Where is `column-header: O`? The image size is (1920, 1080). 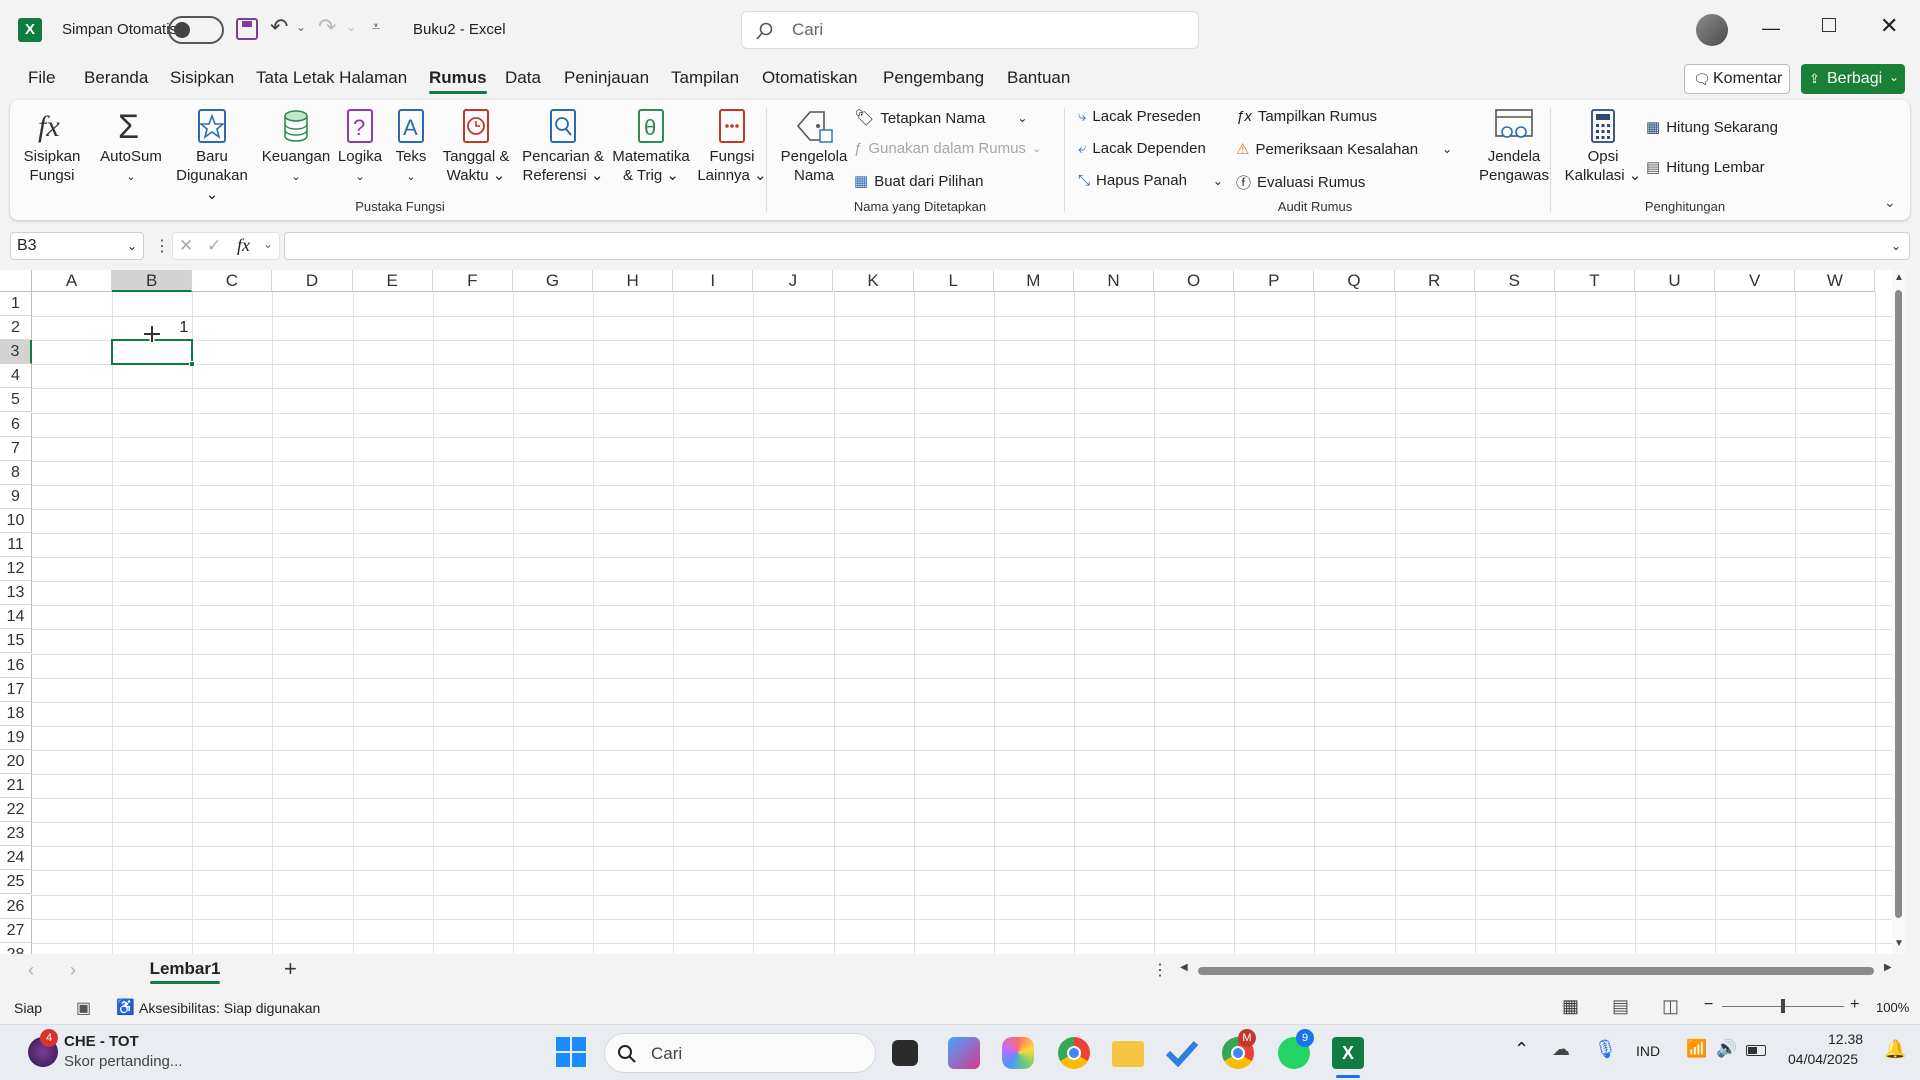 column-header: O is located at coordinates (1194, 281).